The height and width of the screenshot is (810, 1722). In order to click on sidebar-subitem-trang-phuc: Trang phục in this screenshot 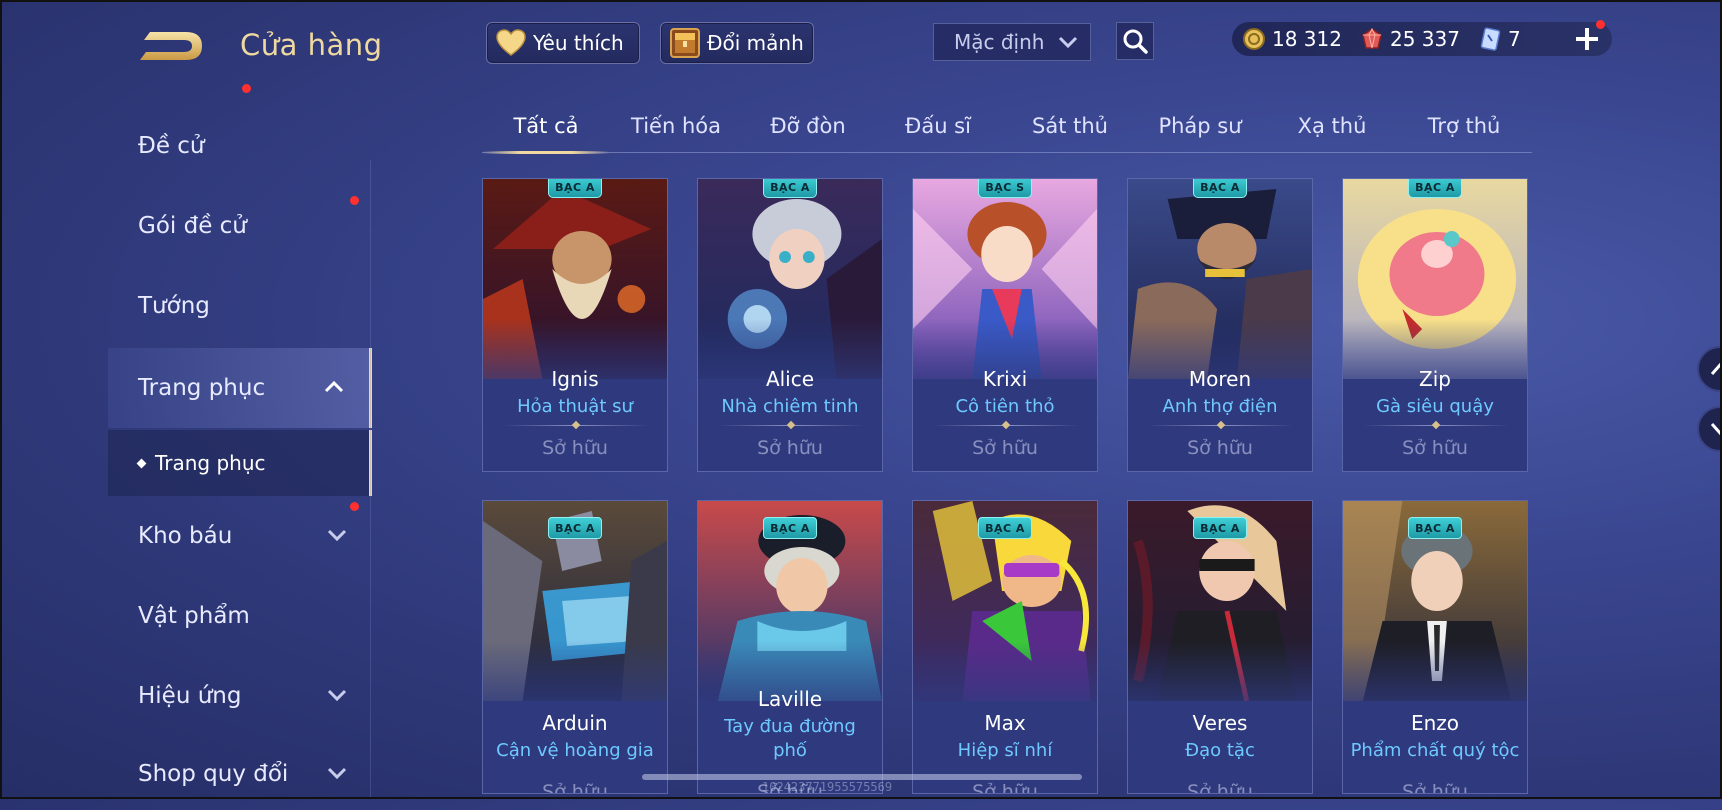, I will do `click(240, 463)`.